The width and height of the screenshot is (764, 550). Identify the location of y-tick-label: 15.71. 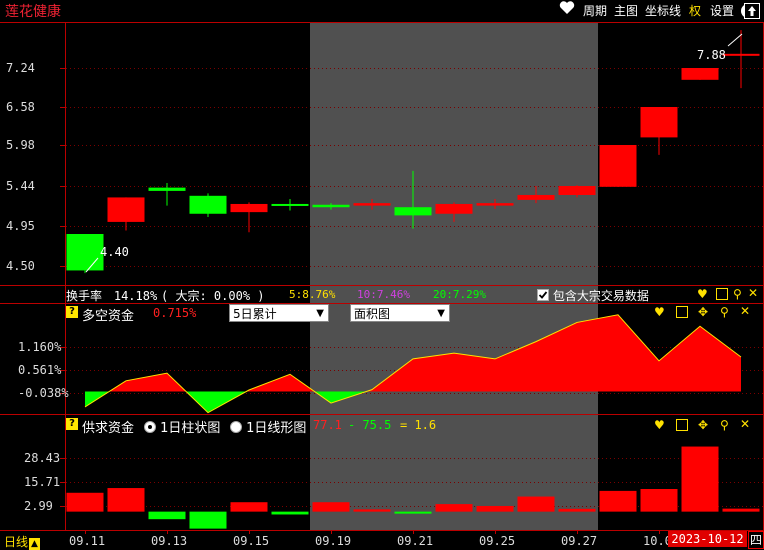
(42, 482).